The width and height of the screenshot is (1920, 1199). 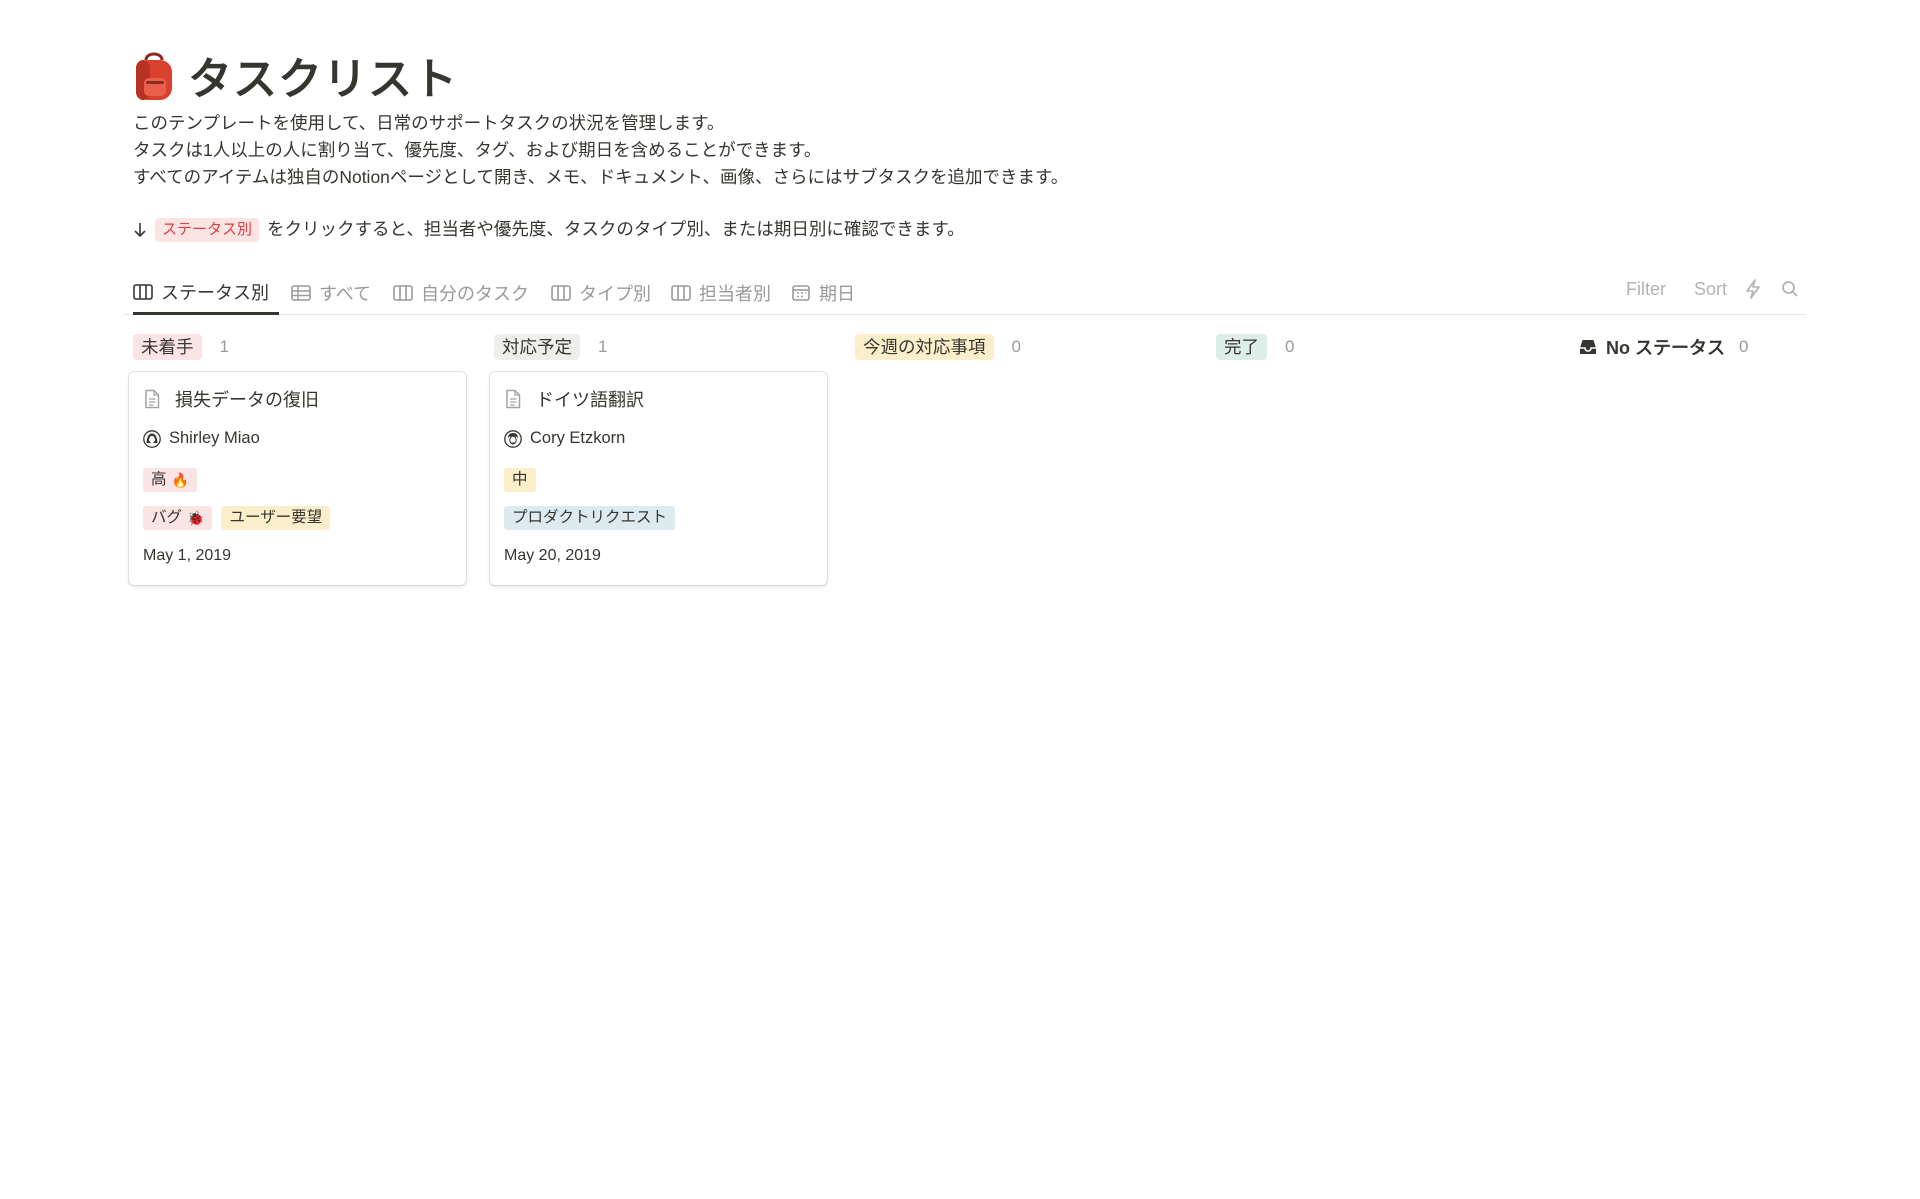 I want to click on description-line: タスクは1人以上の人に割り当て、優先度、タグ、および期日を含めることができます。, so click(x=477, y=150).